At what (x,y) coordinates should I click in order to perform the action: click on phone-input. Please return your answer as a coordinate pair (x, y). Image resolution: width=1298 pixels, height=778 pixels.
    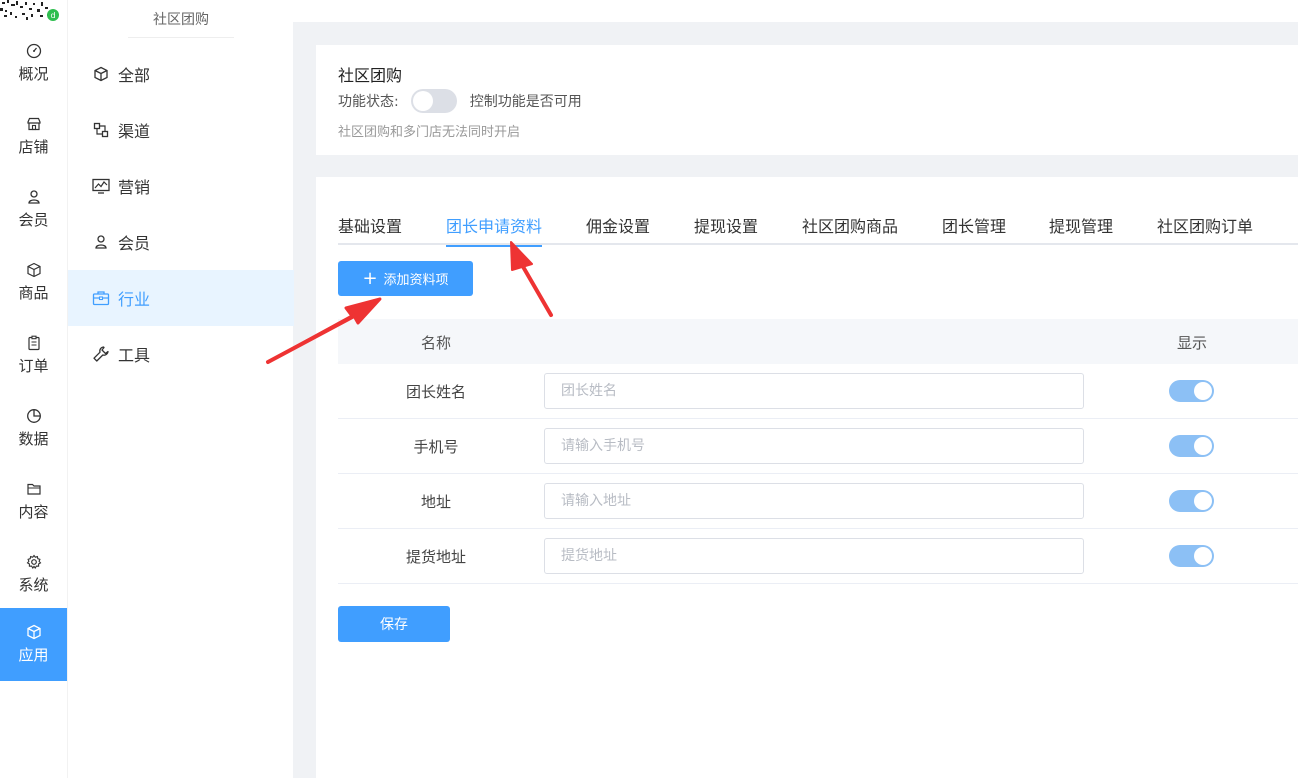
    Looking at the image, I should click on (814, 446).